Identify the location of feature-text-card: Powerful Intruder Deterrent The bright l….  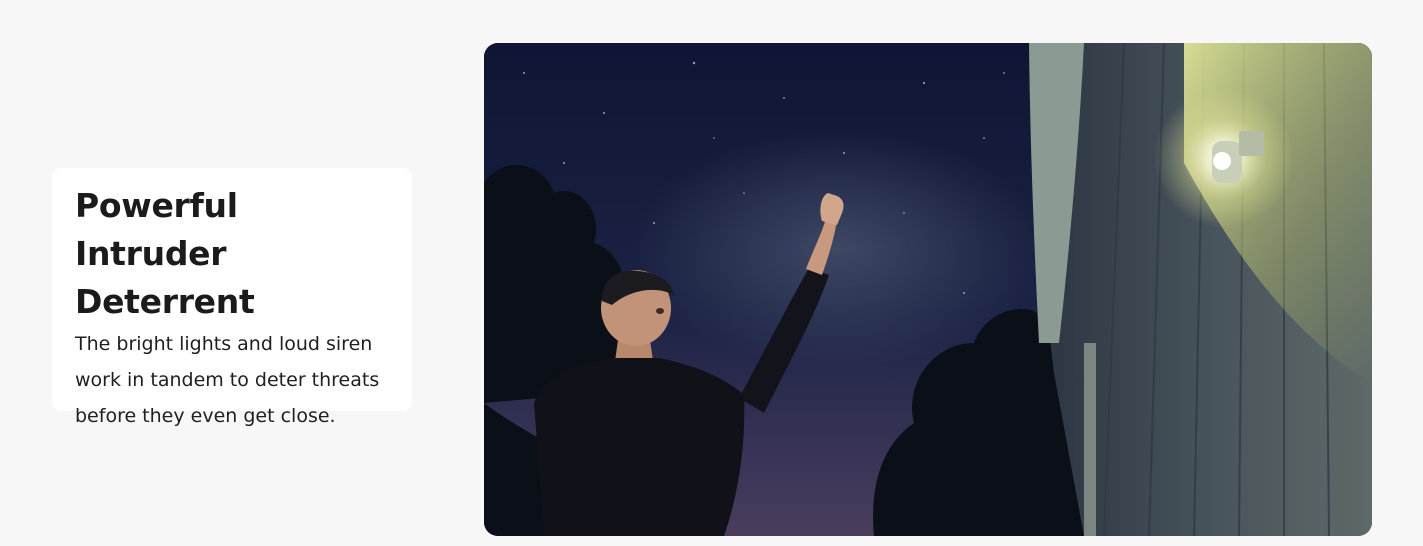
(232, 297).